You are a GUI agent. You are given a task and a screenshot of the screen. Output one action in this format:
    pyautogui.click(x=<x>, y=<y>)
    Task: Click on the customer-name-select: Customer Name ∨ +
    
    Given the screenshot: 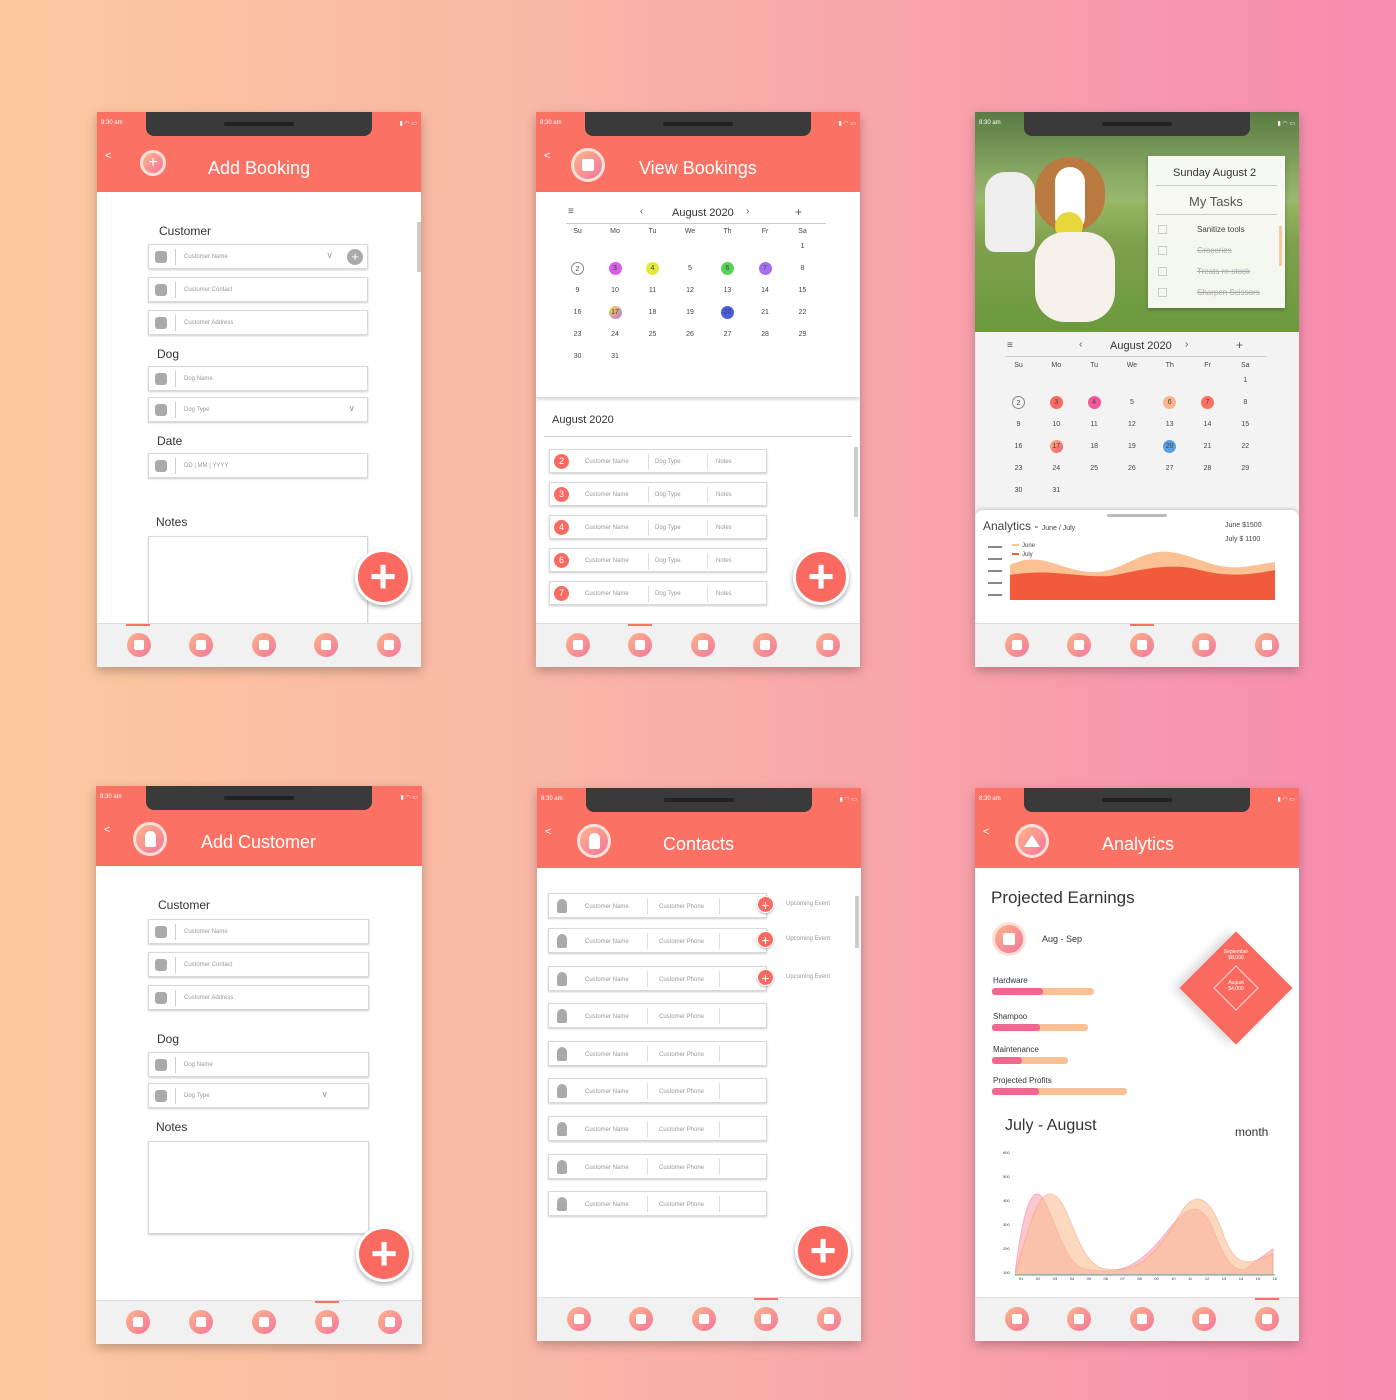 What is the action you would take?
    pyautogui.click(x=258, y=256)
    